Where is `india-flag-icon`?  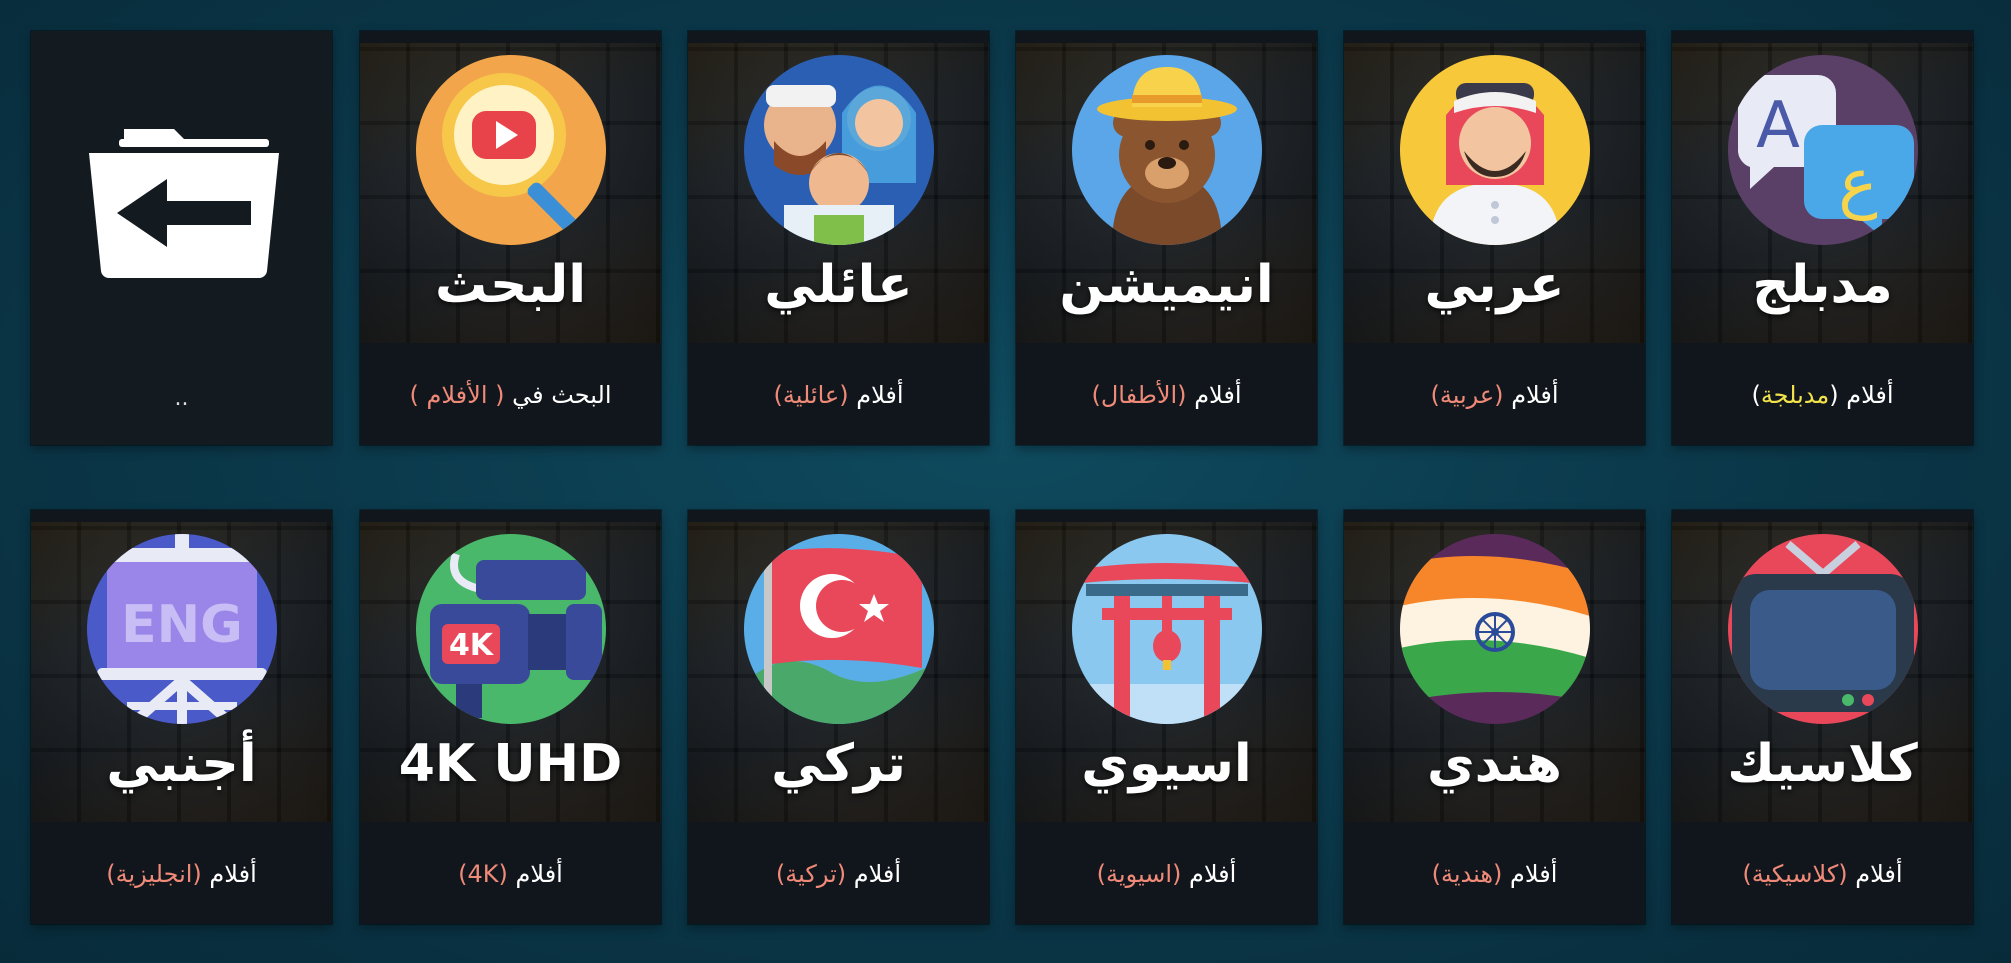
india-flag-icon is located at coordinates (1494, 629).